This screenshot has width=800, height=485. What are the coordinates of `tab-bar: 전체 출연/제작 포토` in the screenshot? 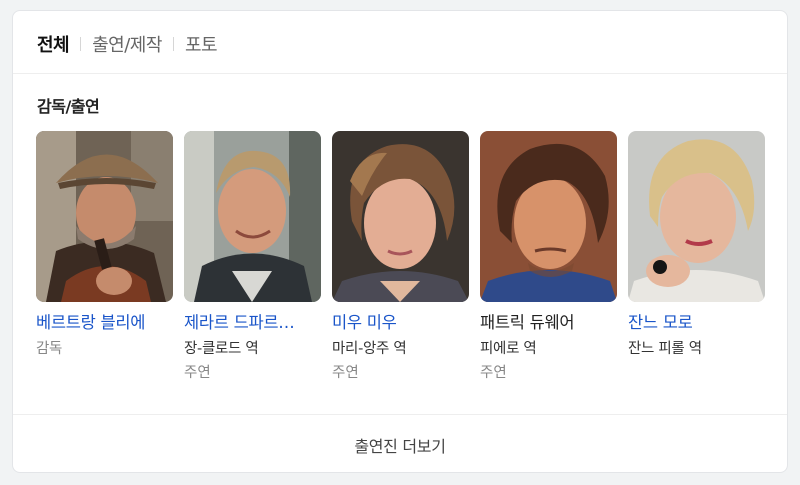 It's located at (127, 44).